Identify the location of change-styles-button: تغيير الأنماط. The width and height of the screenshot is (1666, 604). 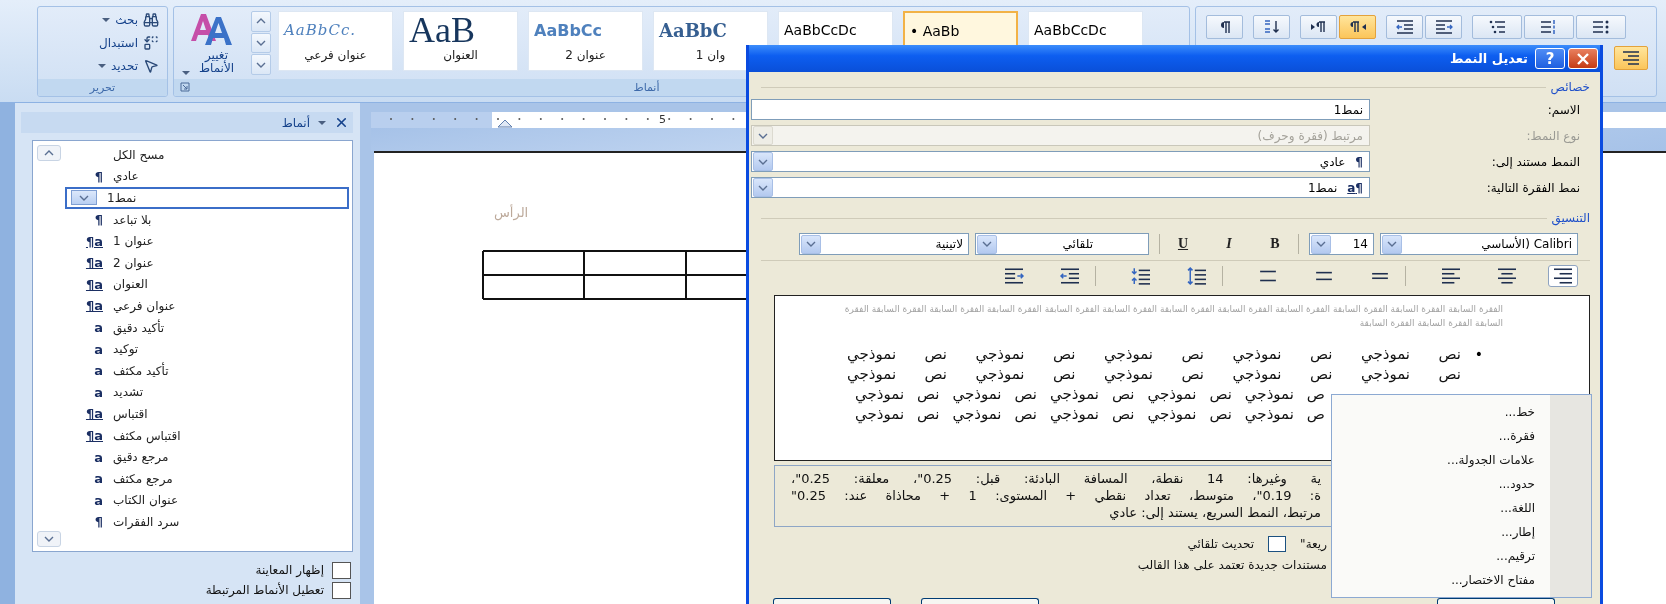
(211, 43).